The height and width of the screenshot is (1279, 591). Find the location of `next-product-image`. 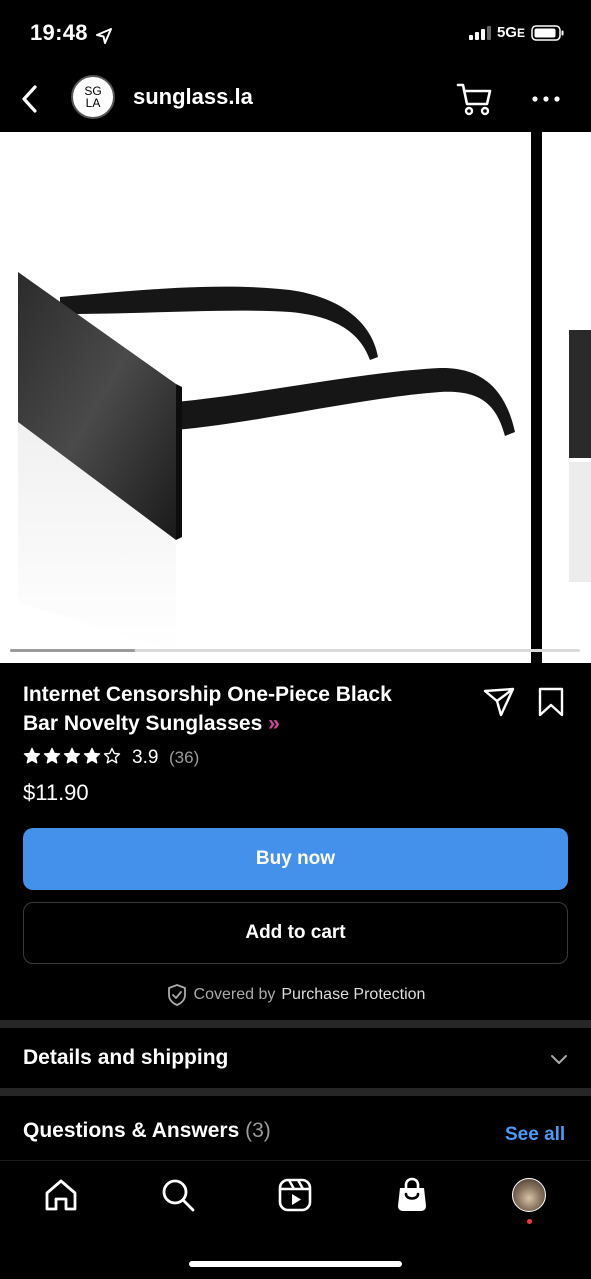

next-product-image is located at coordinates (566, 397).